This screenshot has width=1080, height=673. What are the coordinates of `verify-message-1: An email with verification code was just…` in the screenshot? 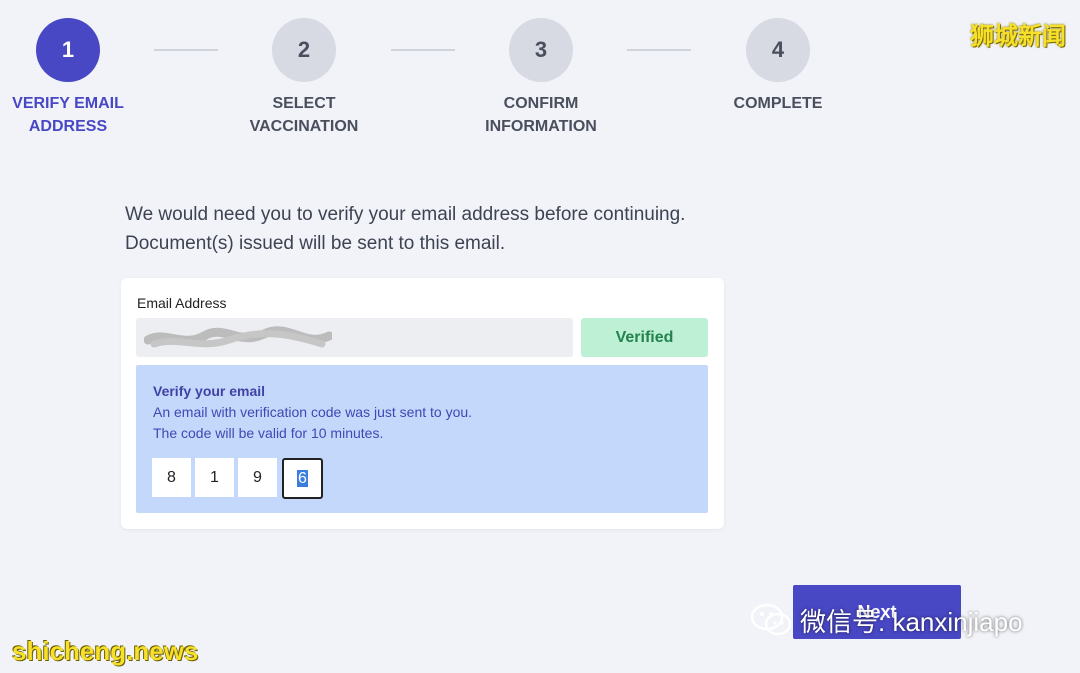 It's located at (313, 412).